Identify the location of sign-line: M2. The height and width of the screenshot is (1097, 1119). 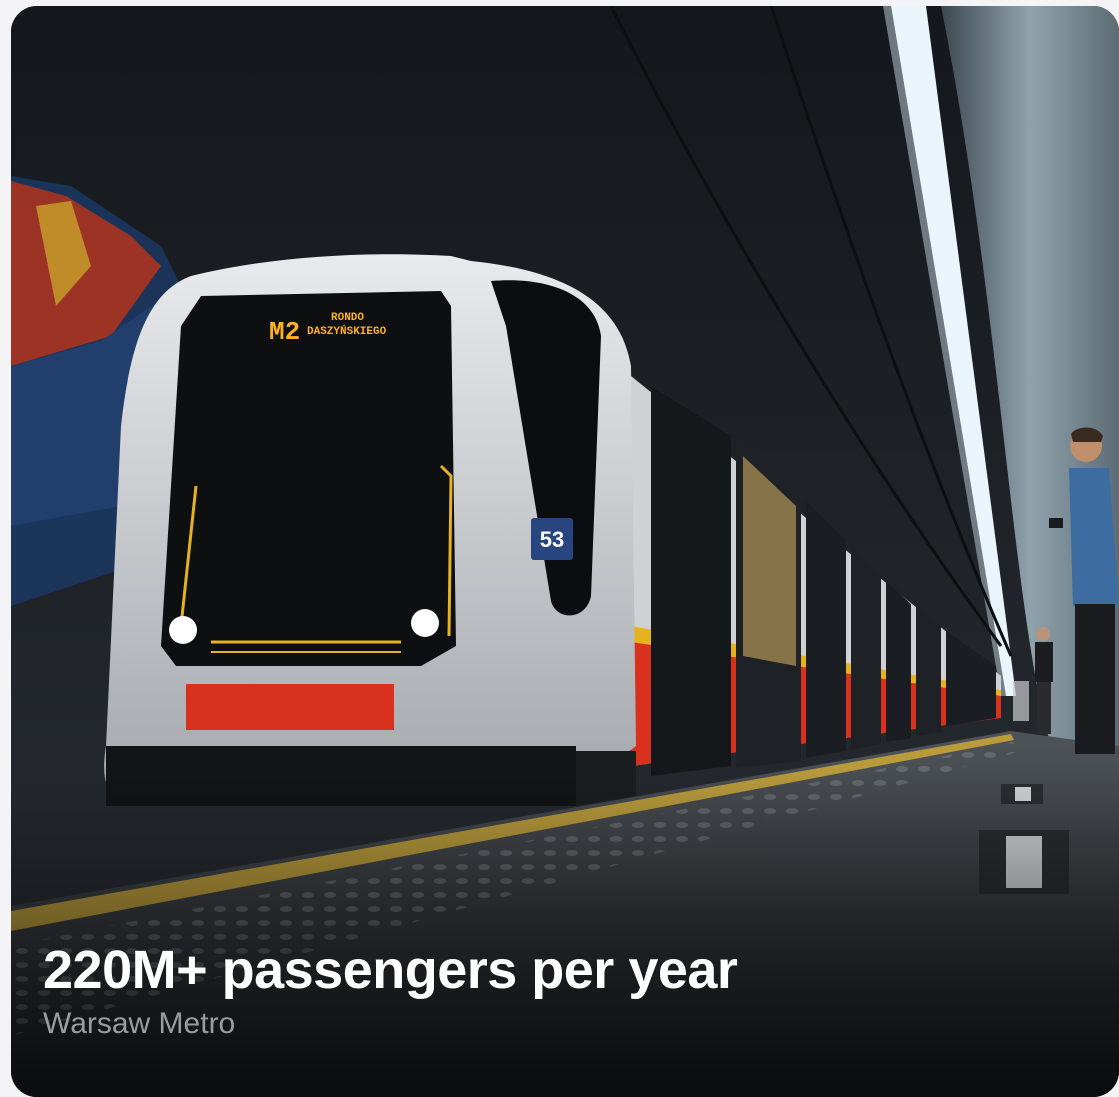
(284, 332).